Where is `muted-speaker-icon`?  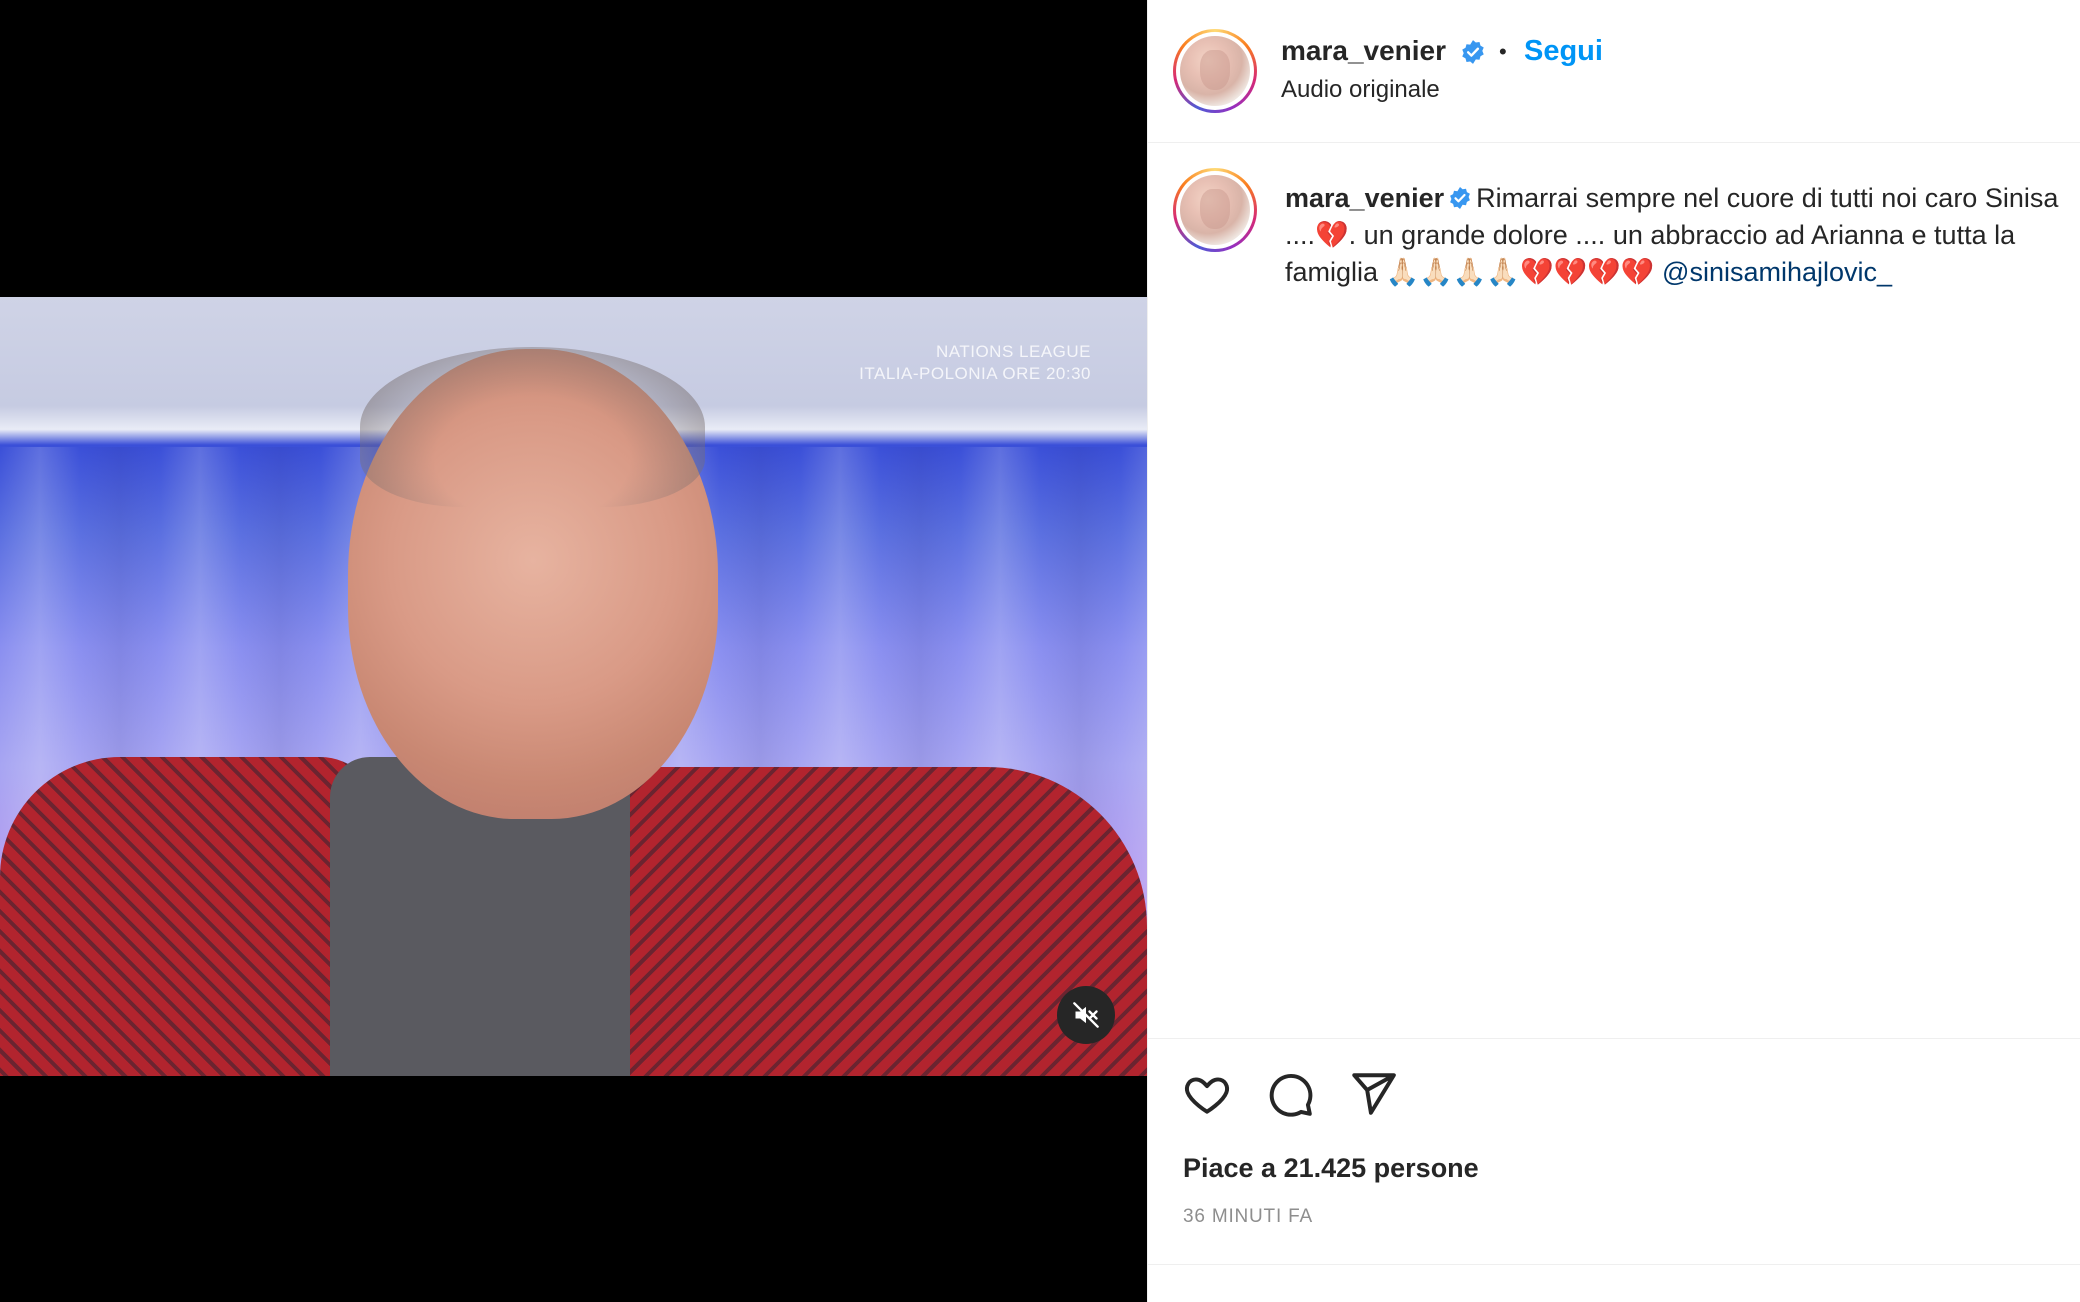
muted-speaker-icon is located at coordinates (1086, 1015).